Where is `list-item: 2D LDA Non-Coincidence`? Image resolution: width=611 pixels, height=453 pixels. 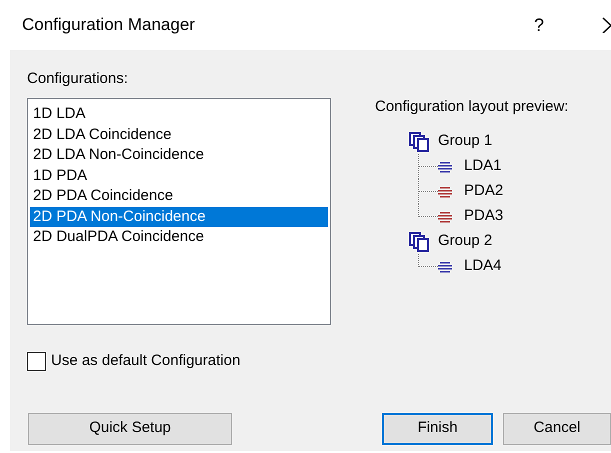
list-item: 2D LDA Non-Coincidence is located at coordinates (179, 155).